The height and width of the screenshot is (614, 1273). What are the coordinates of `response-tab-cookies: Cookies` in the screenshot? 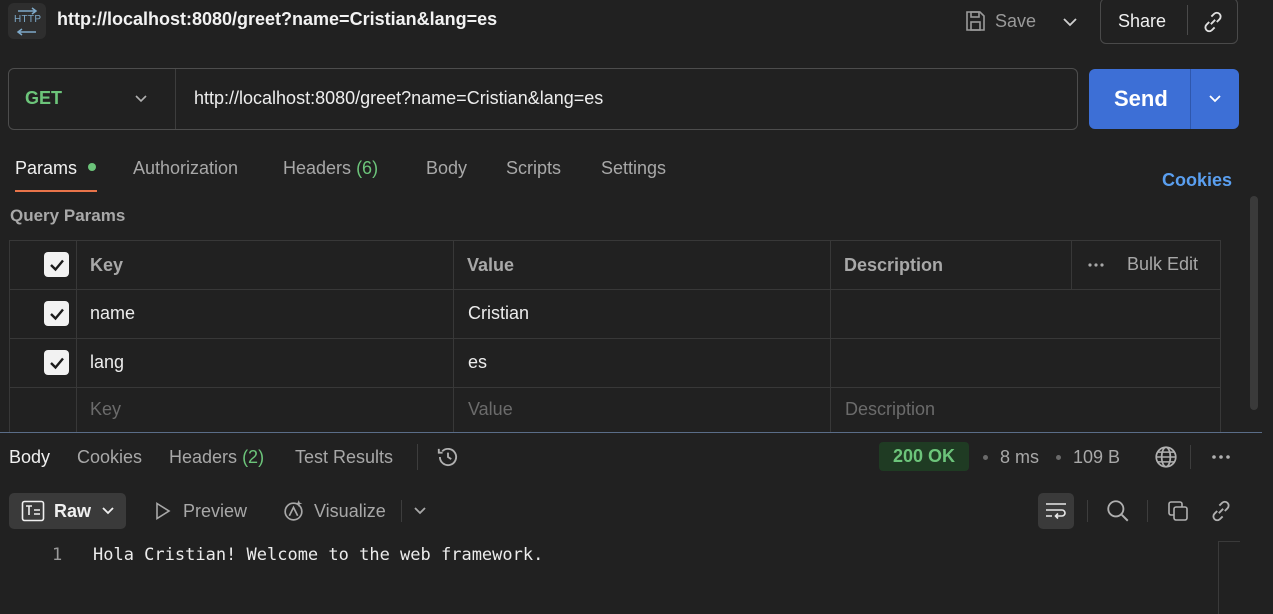 It's located at (109, 457).